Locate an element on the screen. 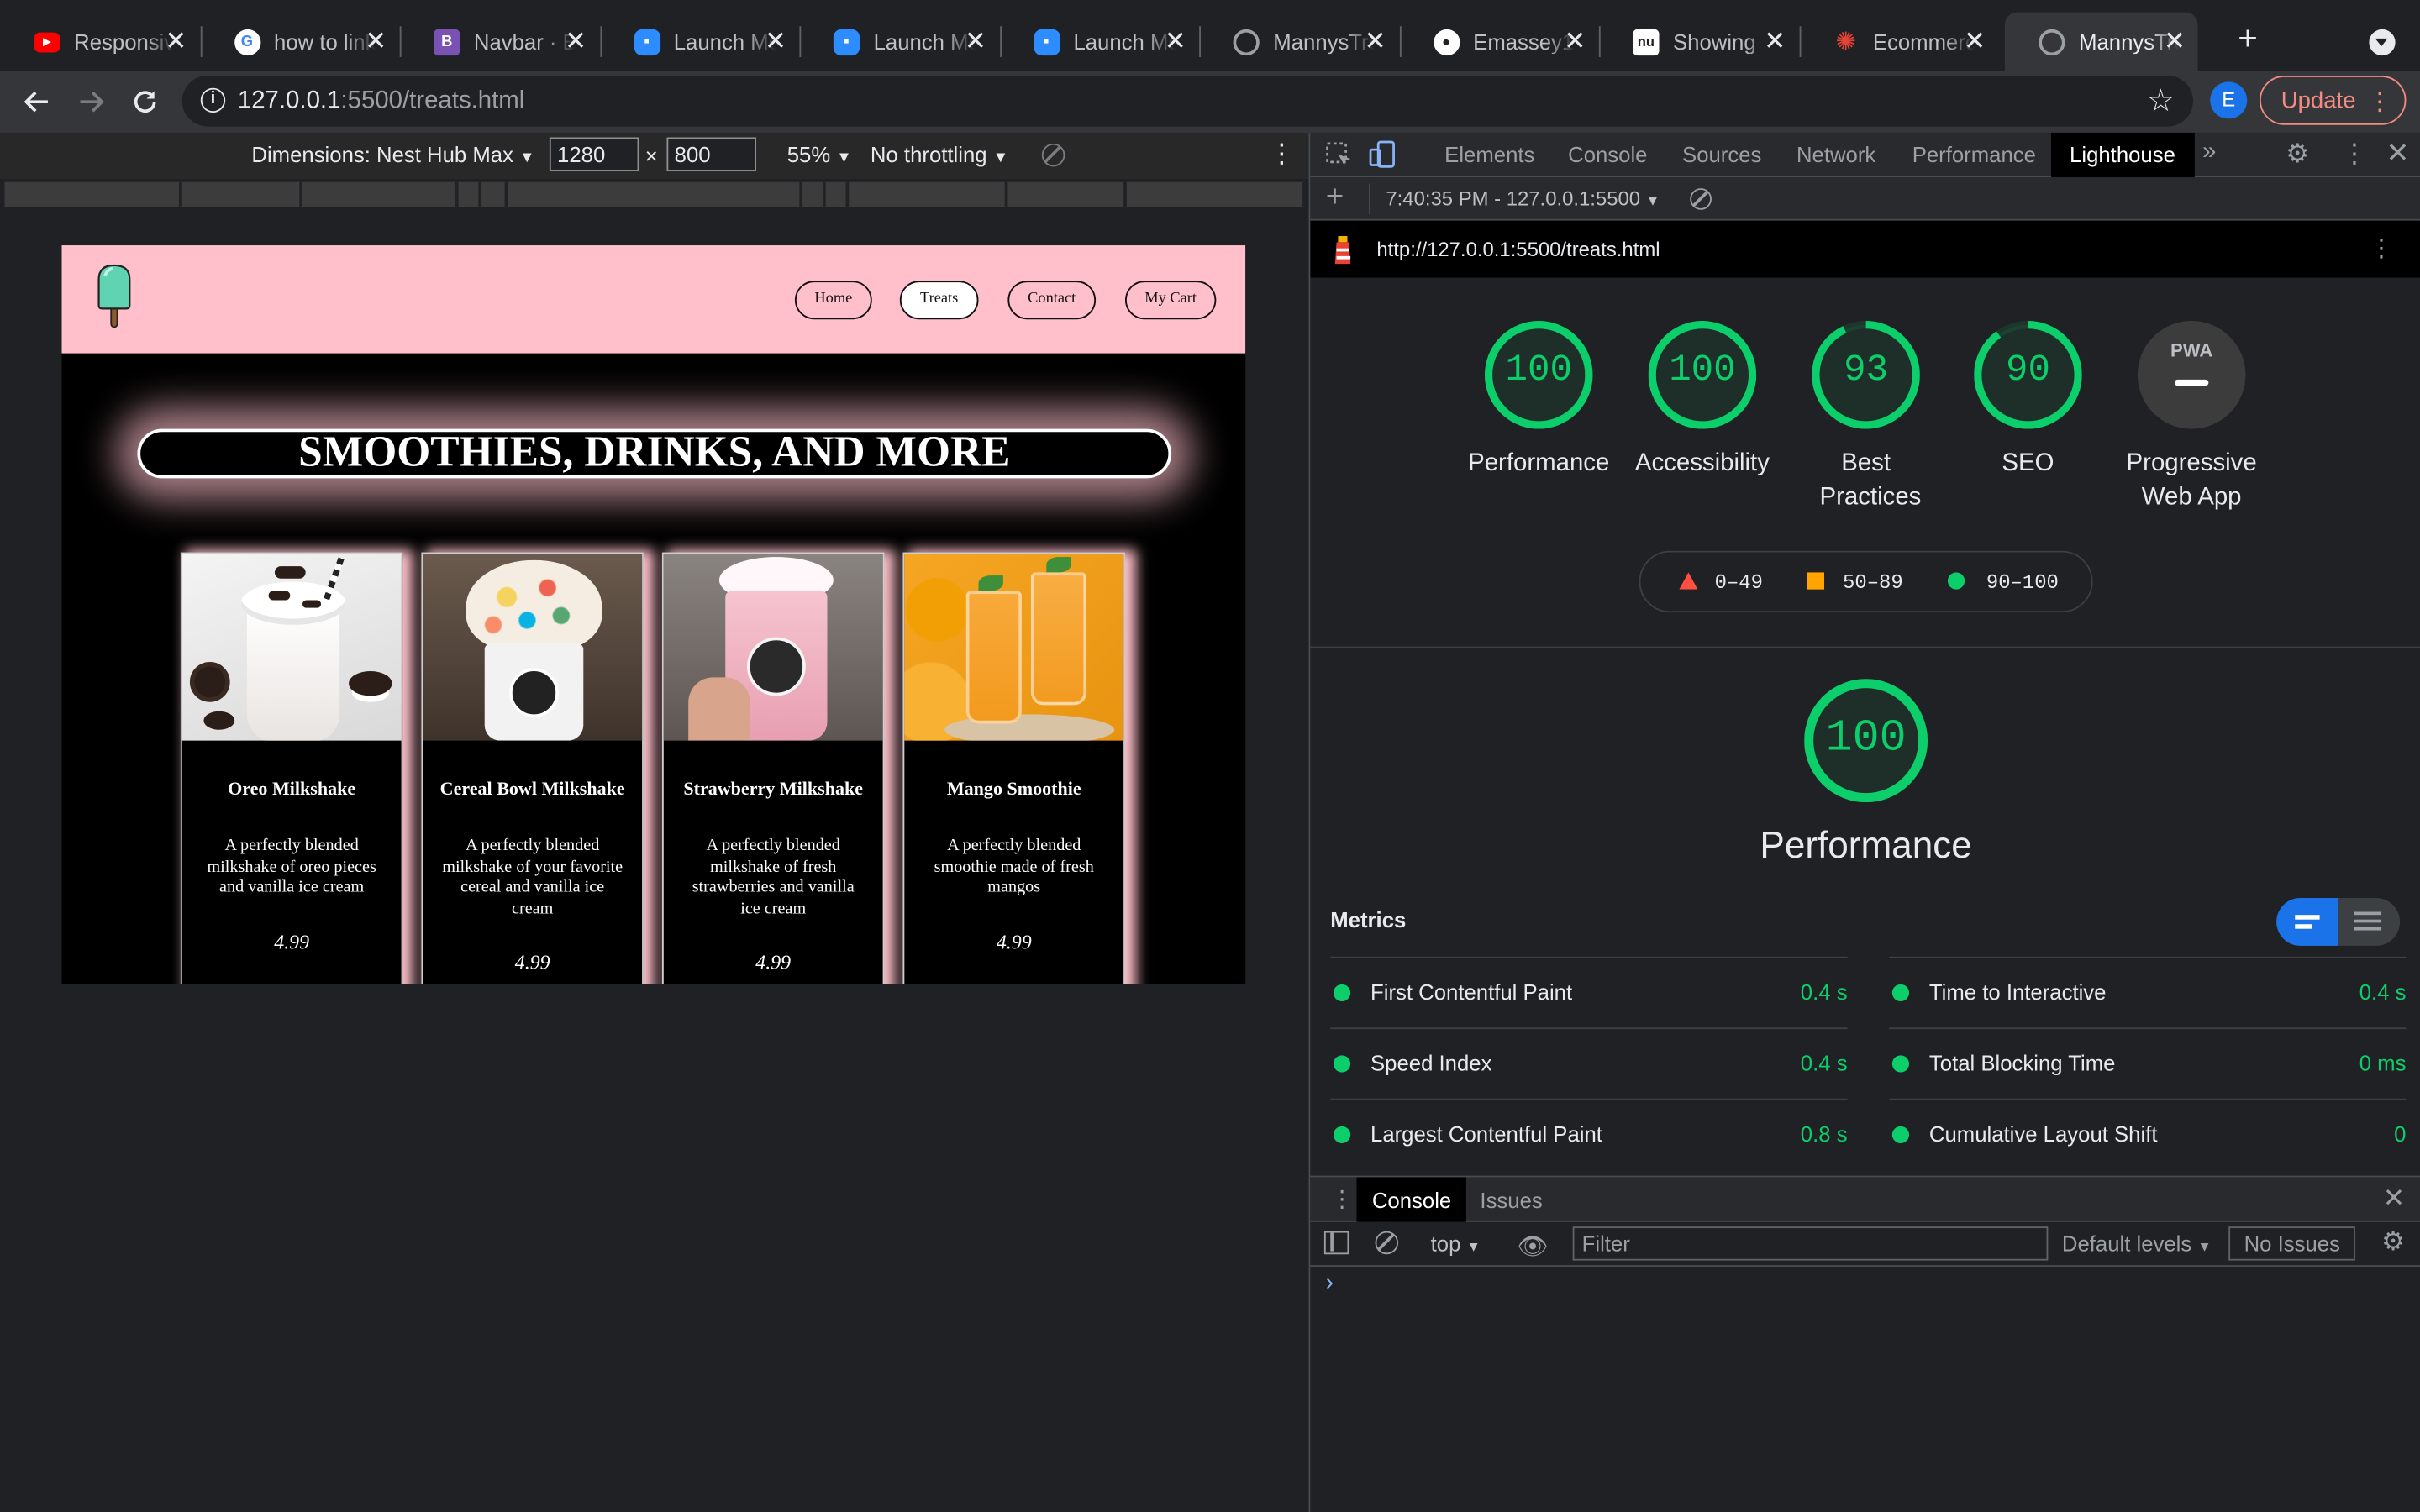 This screenshot has width=2420, height=1512. nav-cart-button: My Cart is located at coordinates (1170, 300).